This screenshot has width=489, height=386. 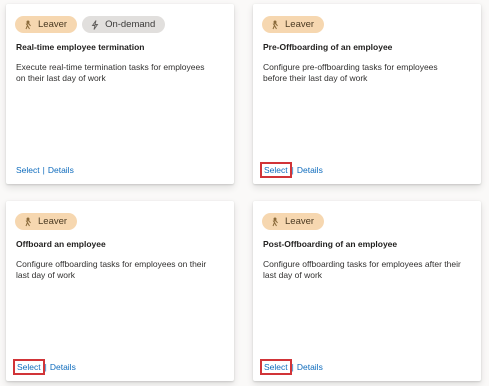 I want to click on lightning-icon, so click(x=95, y=24).